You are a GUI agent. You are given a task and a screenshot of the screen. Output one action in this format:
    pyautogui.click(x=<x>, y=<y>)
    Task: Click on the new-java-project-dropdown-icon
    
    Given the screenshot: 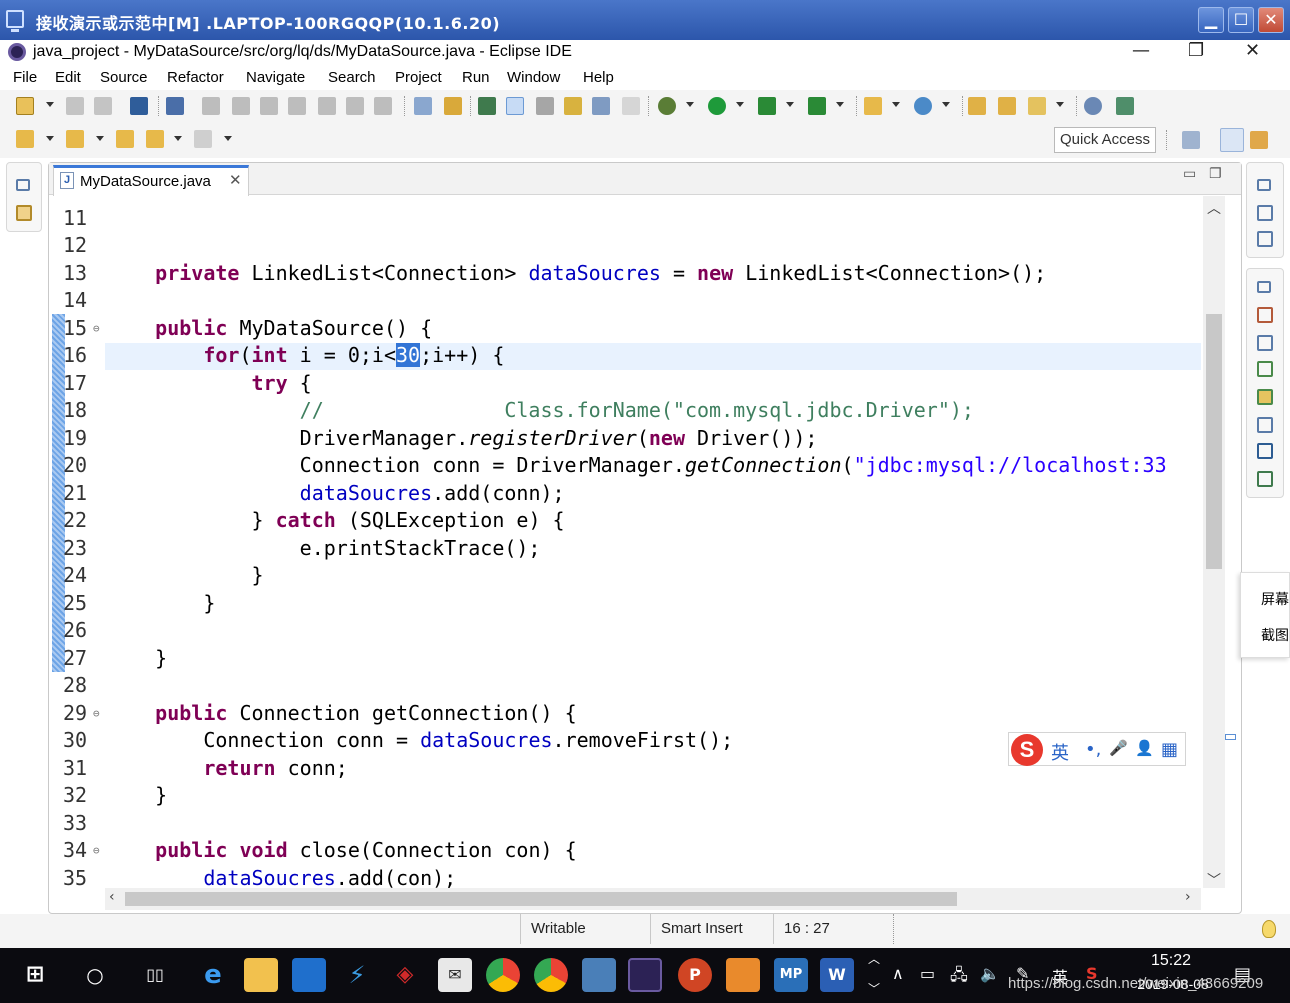 What is the action you would take?
    pyautogui.click(x=896, y=104)
    